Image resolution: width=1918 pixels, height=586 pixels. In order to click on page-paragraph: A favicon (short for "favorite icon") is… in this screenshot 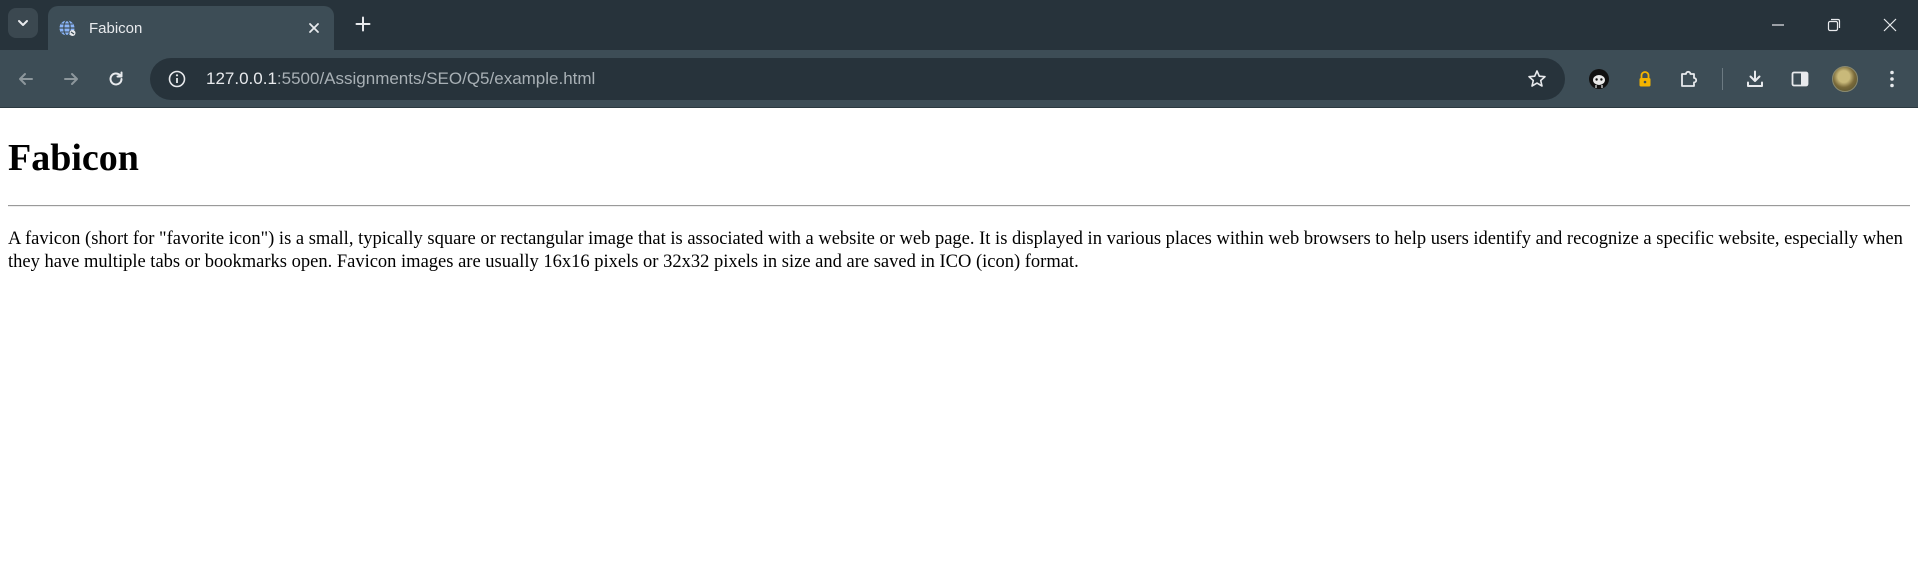, I will do `click(955, 250)`.